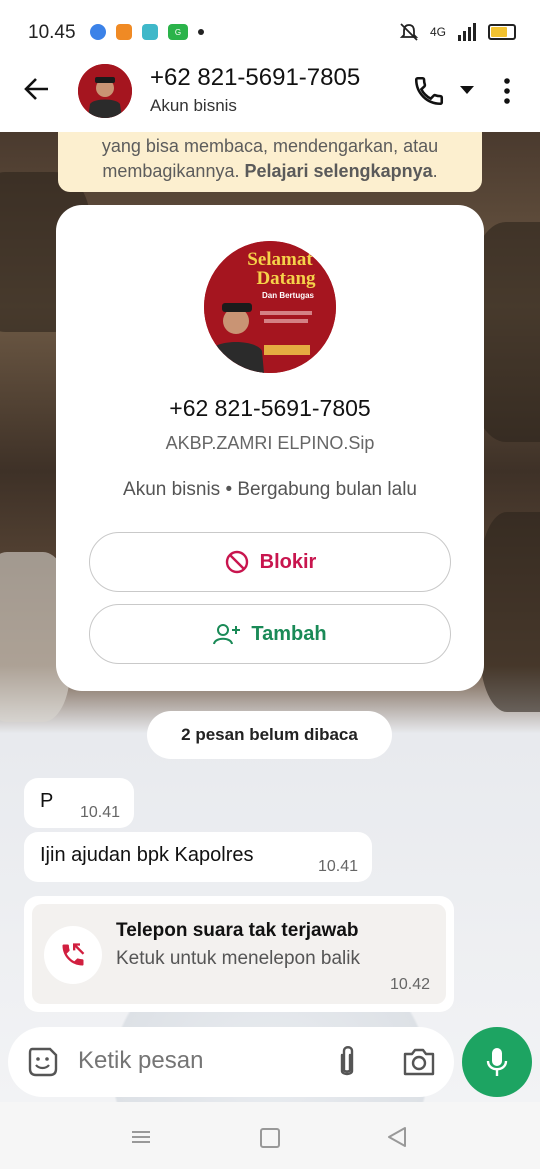 This screenshot has width=540, height=1169. I want to click on camera-icon, so click(419, 1062).